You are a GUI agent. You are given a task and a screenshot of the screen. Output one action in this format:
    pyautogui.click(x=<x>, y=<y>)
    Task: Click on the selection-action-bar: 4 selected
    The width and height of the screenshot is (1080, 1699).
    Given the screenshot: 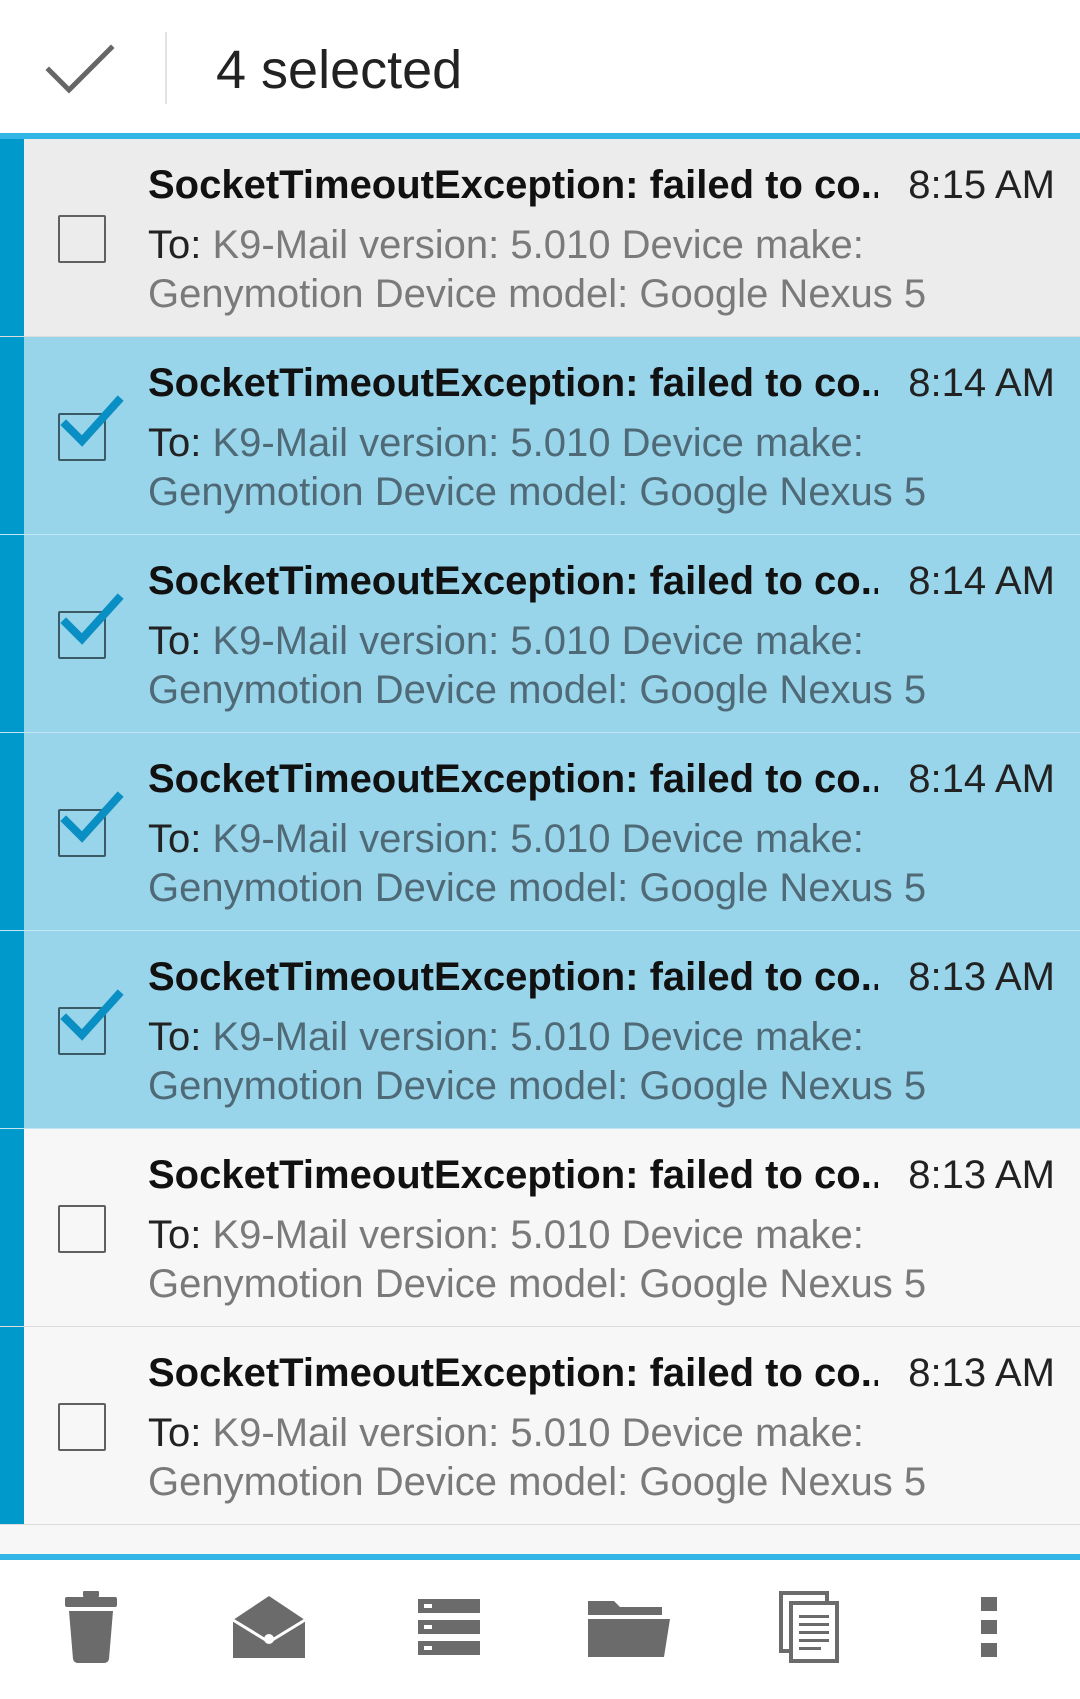 What is the action you would take?
    pyautogui.click(x=540, y=69)
    